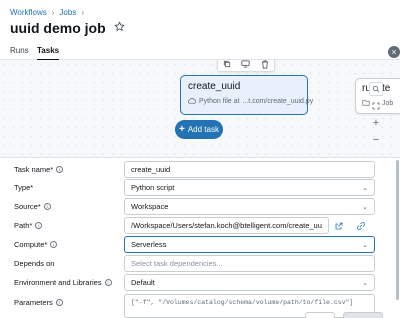 Image resolution: width=400 pixels, height=318 pixels. Describe the element at coordinates (48, 53) in the screenshot. I see `tab-tasks: Tasks` at that location.